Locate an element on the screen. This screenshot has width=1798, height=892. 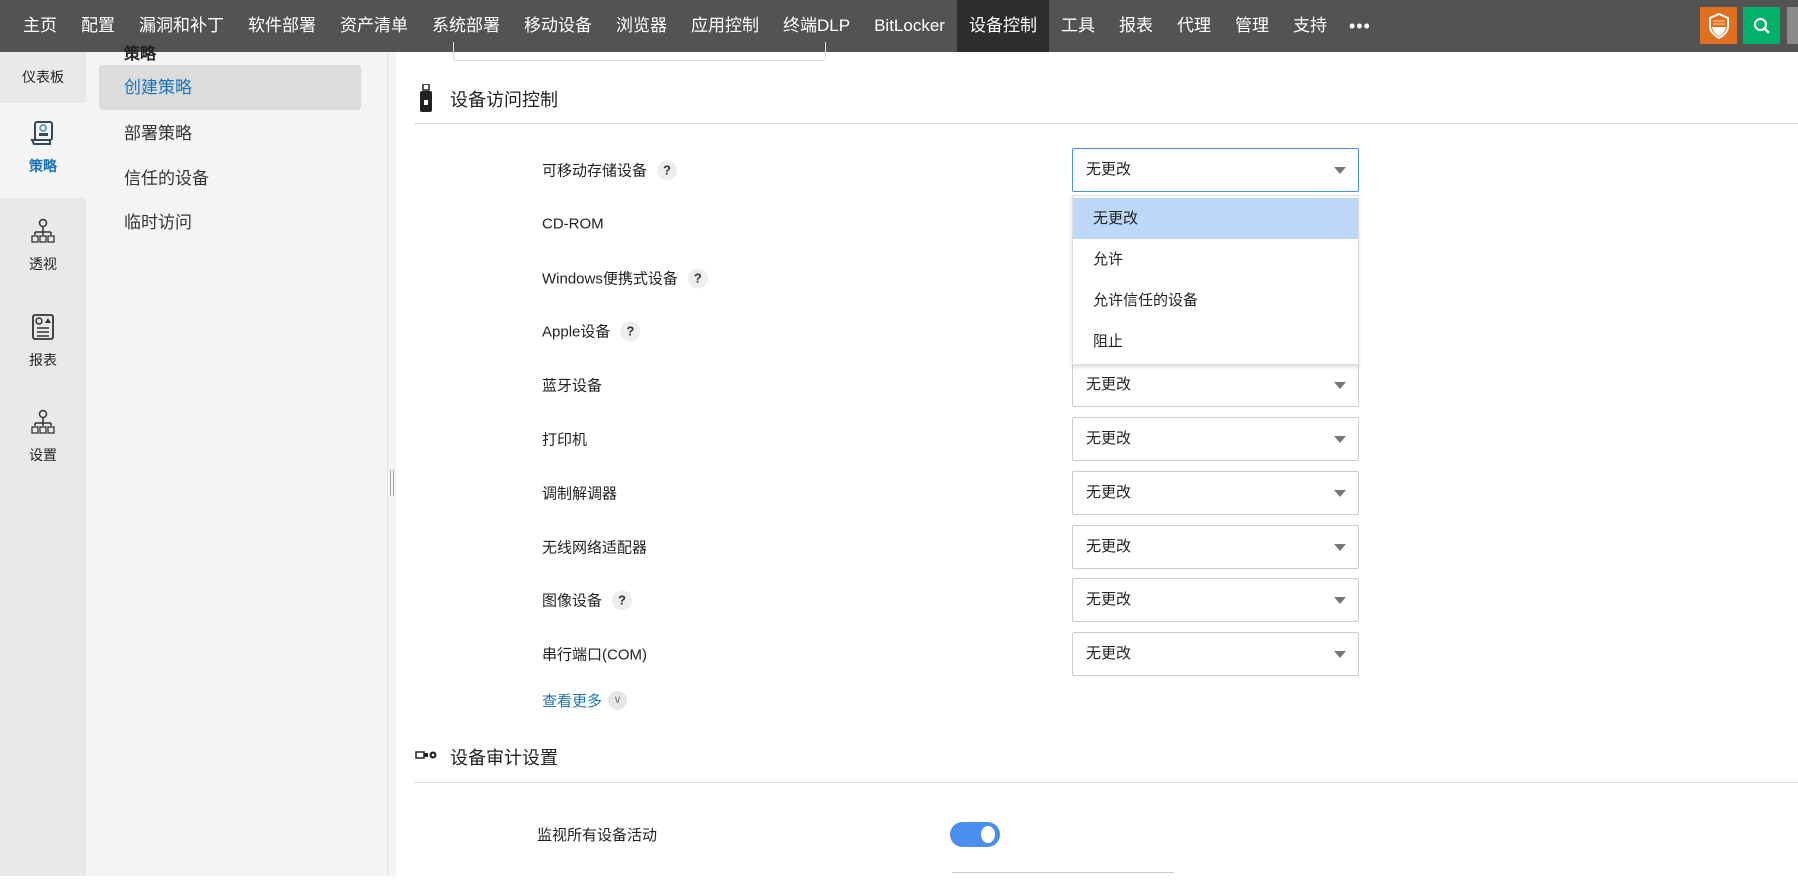
more-menu-icon: ••• is located at coordinates (1360, 26).